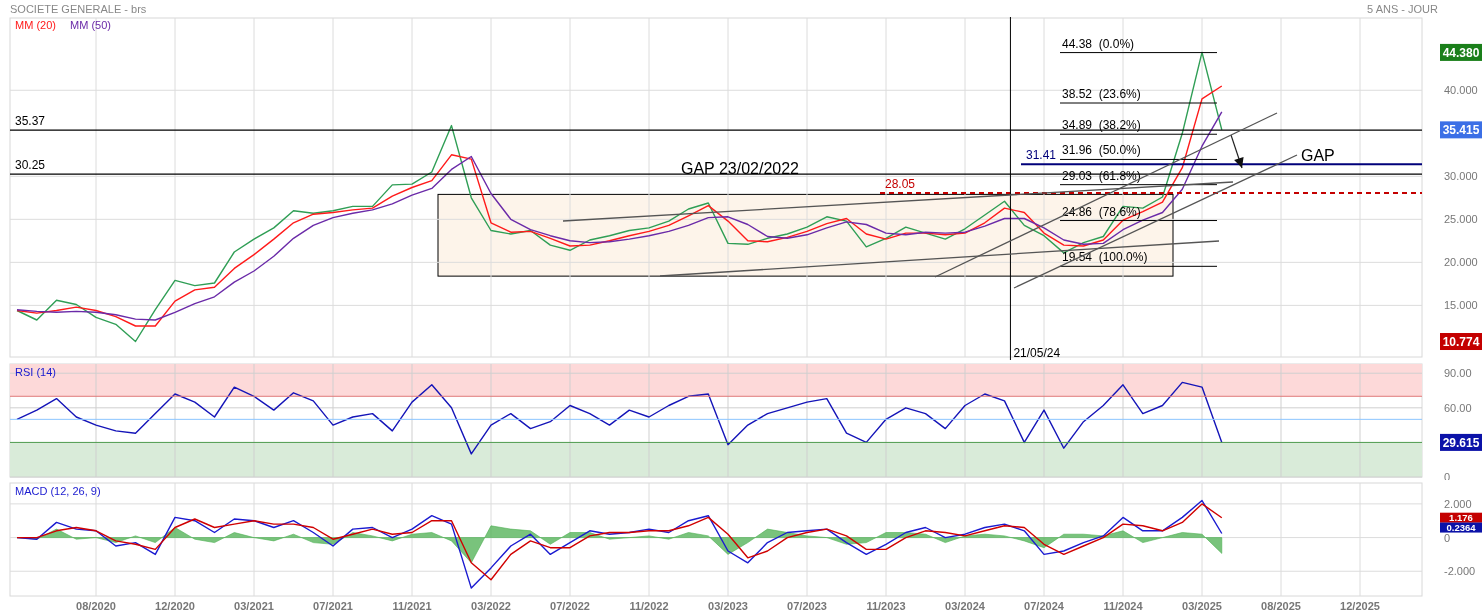 This screenshot has width=1482, height=614. Describe the element at coordinates (1041, 155) in the screenshot. I see `line-label: 31.41` at that location.